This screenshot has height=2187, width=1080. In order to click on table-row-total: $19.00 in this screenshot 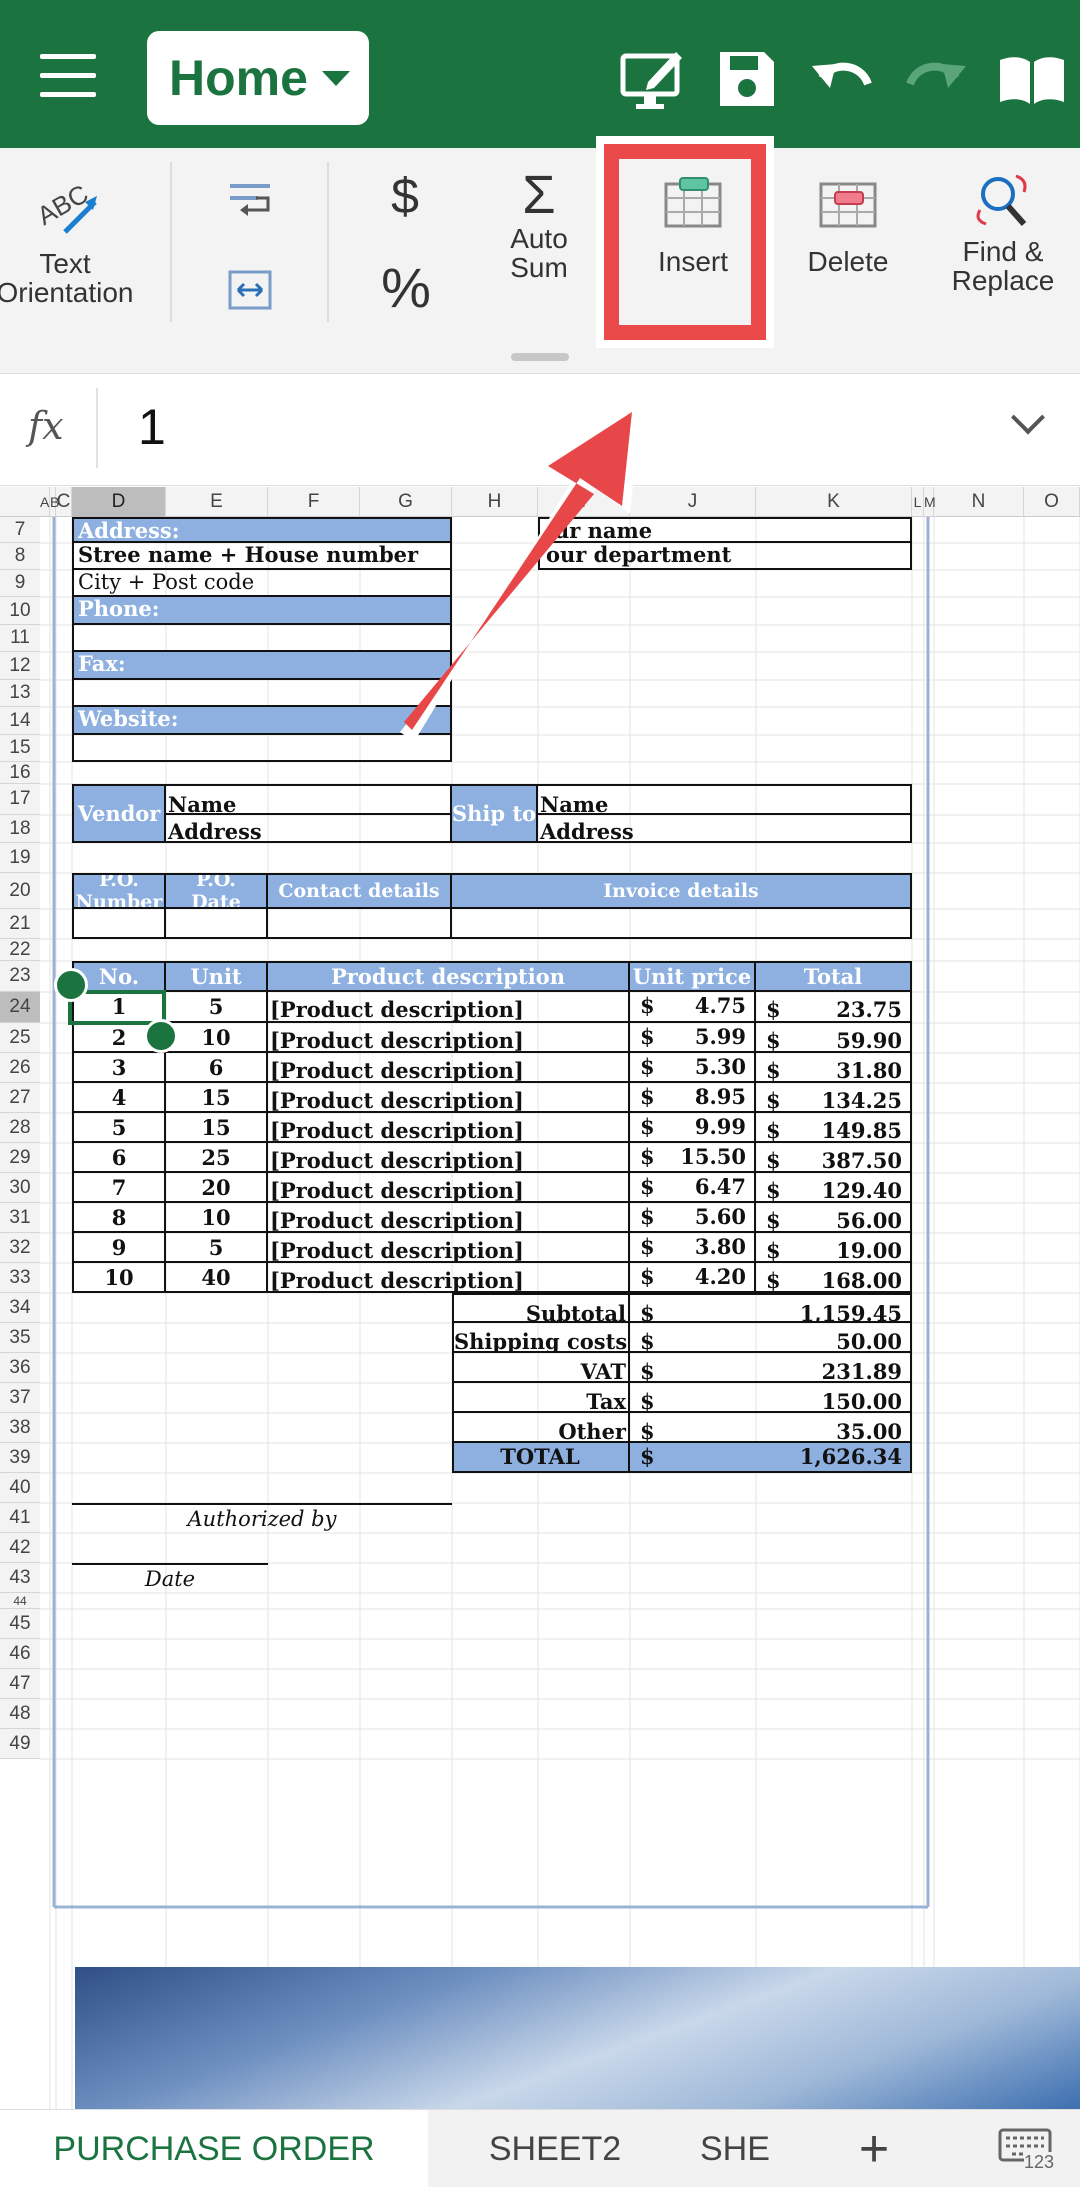, I will do `click(834, 1248)`.